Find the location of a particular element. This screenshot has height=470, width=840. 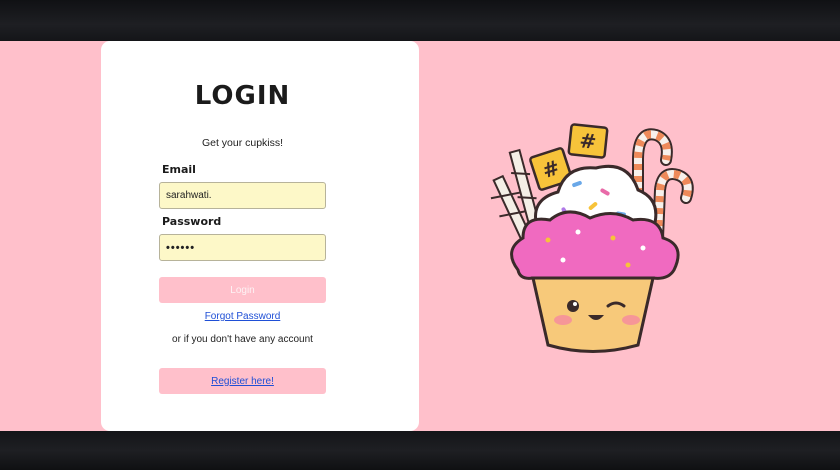

frosting-icon is located at coordinates (595, 245).